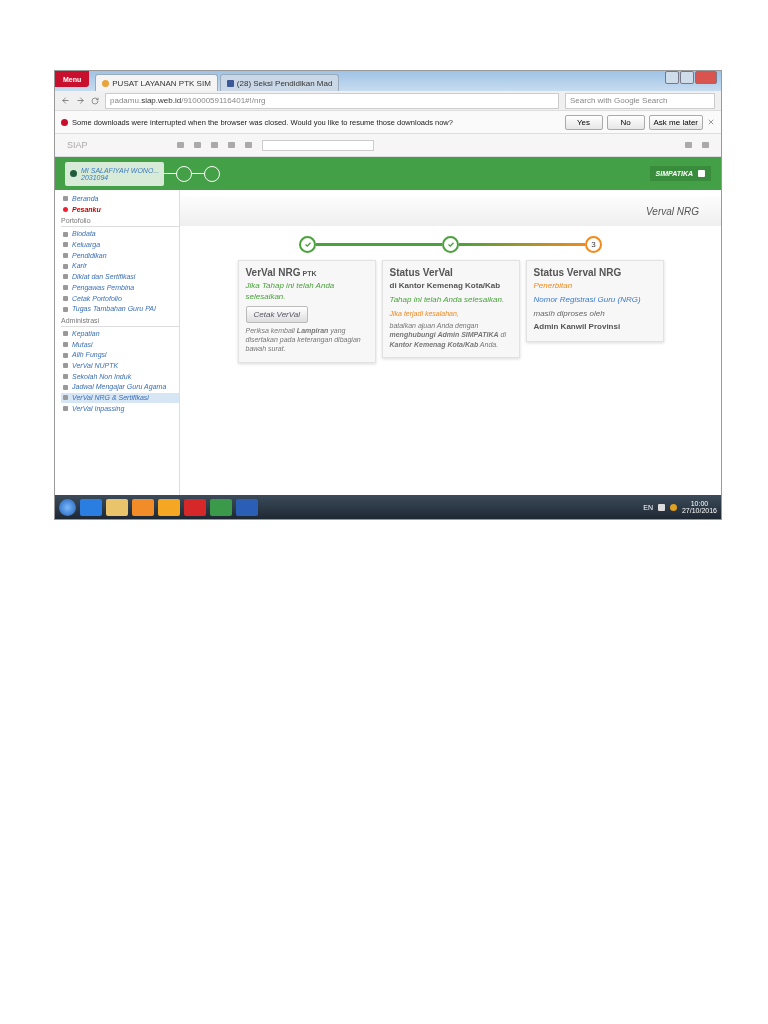 This screenshot has width=768, height=1024. I want to click on back-icon, so click(65, 100).